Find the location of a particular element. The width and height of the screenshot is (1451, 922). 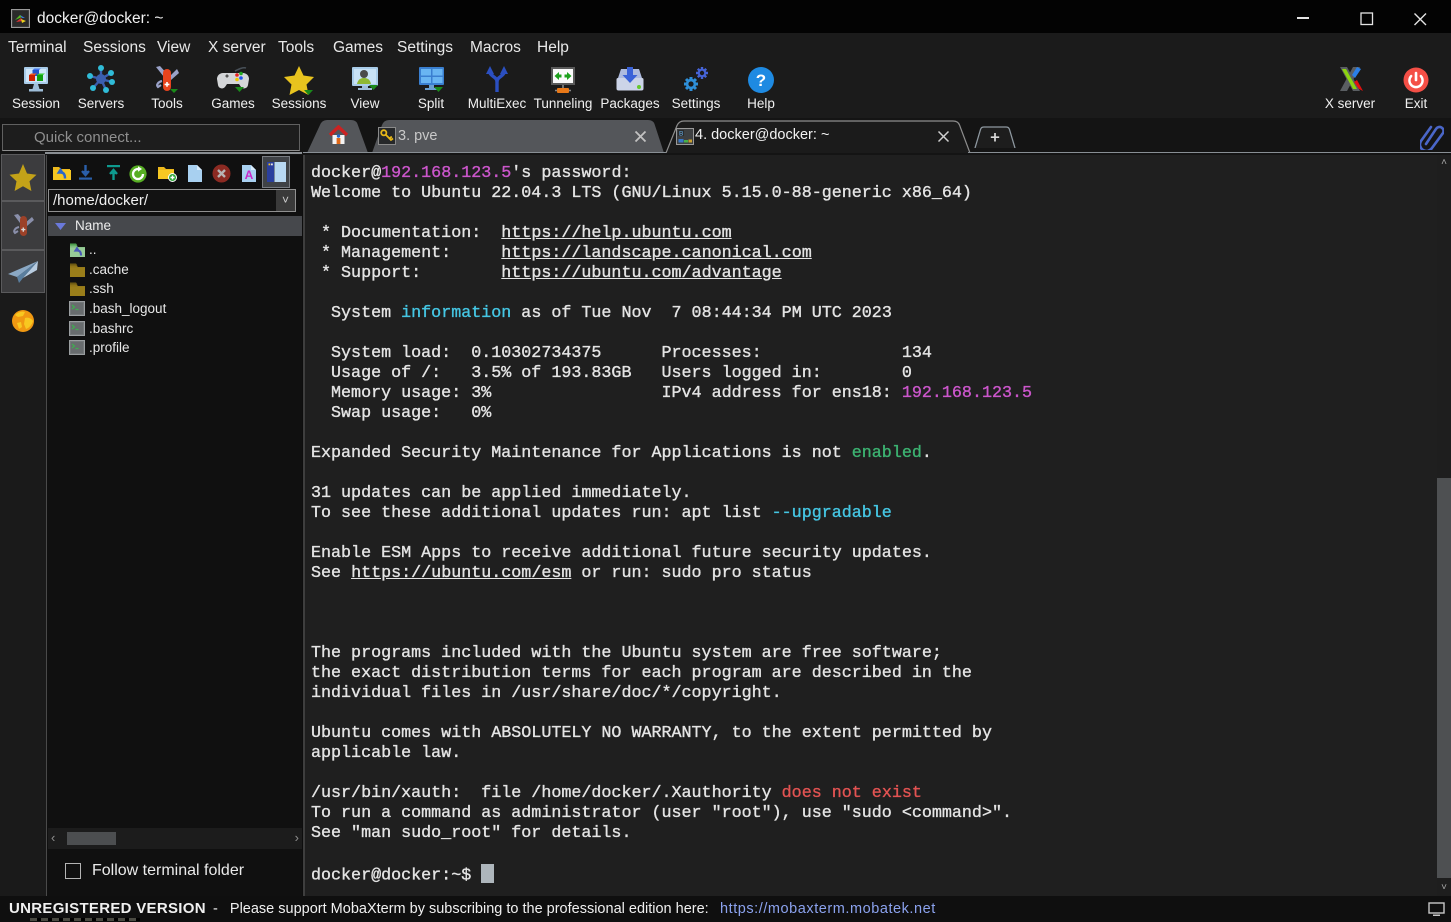

svg-text: A is located at coordinates (249, 175).